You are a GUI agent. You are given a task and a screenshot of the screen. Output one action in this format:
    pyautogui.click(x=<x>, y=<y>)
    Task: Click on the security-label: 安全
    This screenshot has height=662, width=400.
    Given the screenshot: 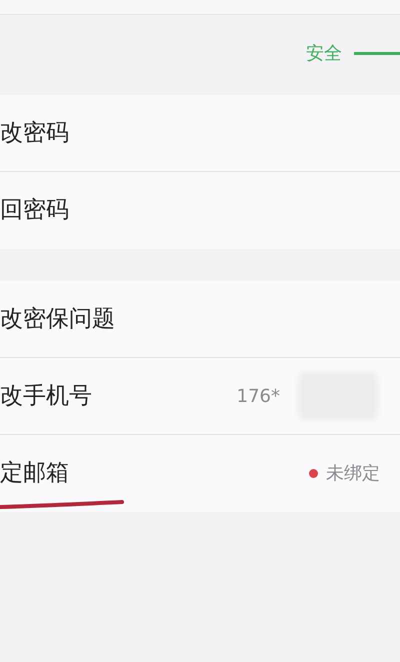 What is the action you would take?
    pyautogui.click(x=324, y=54)
    